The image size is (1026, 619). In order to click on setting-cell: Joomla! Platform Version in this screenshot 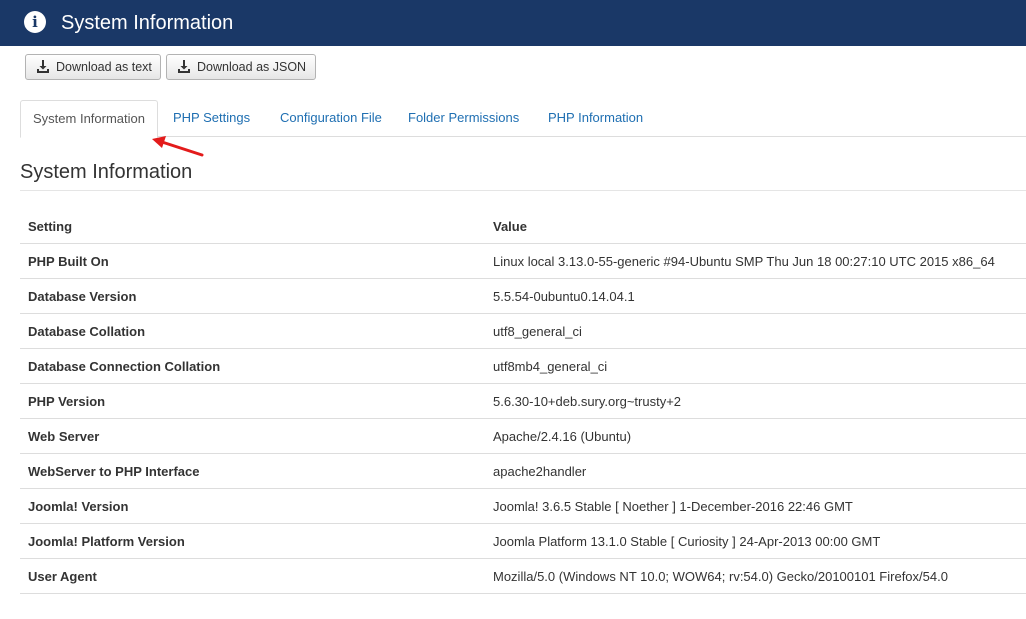, I will do `click(252, 541)`.